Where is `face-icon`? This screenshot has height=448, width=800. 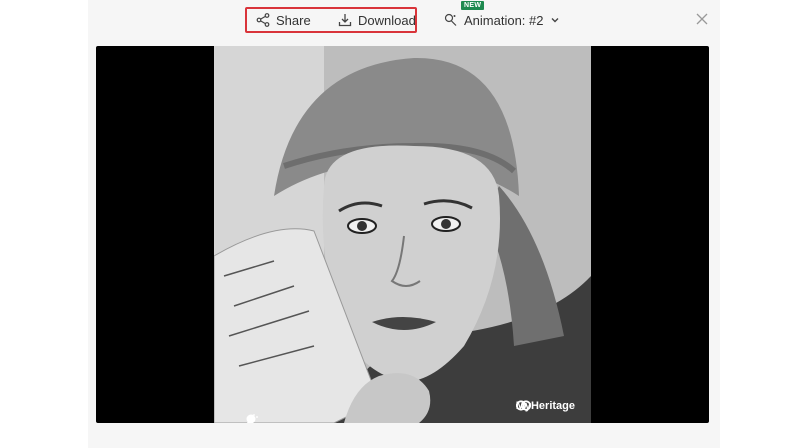
face-icon is located at coordinates (251, 418).